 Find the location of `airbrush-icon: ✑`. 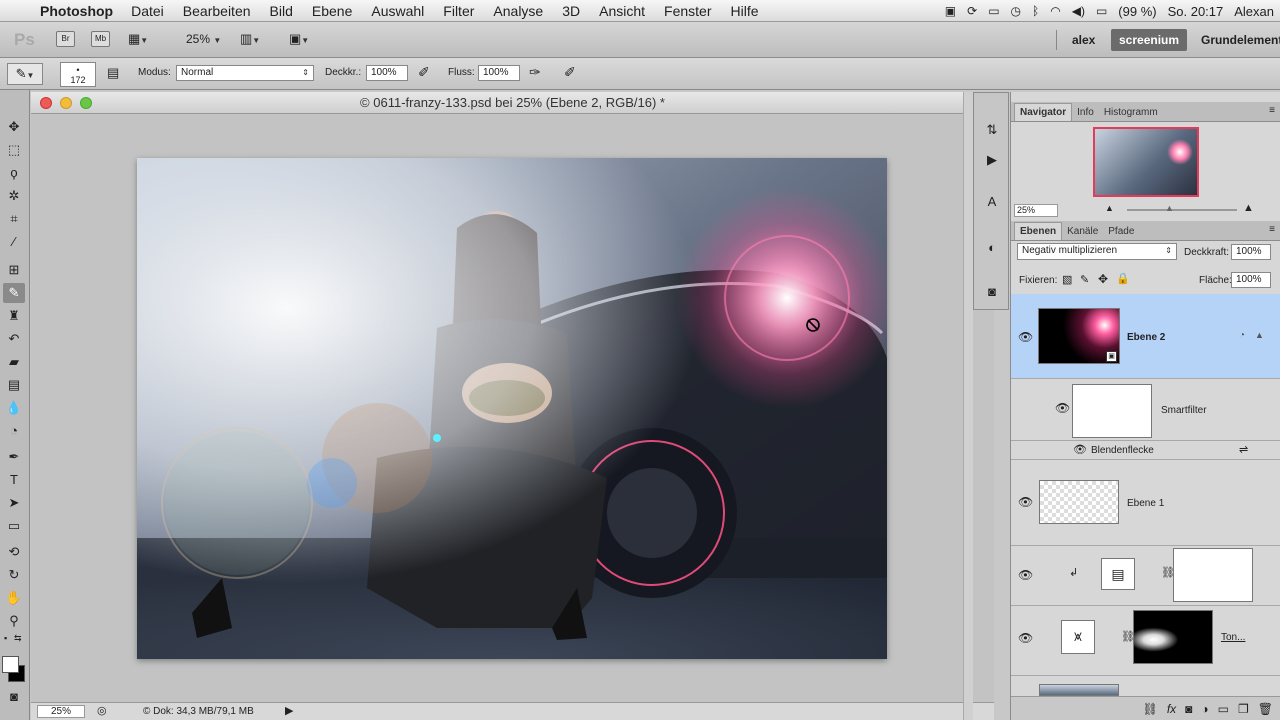

airbrush-icon: ✑ is located at coordinates (535, 72).